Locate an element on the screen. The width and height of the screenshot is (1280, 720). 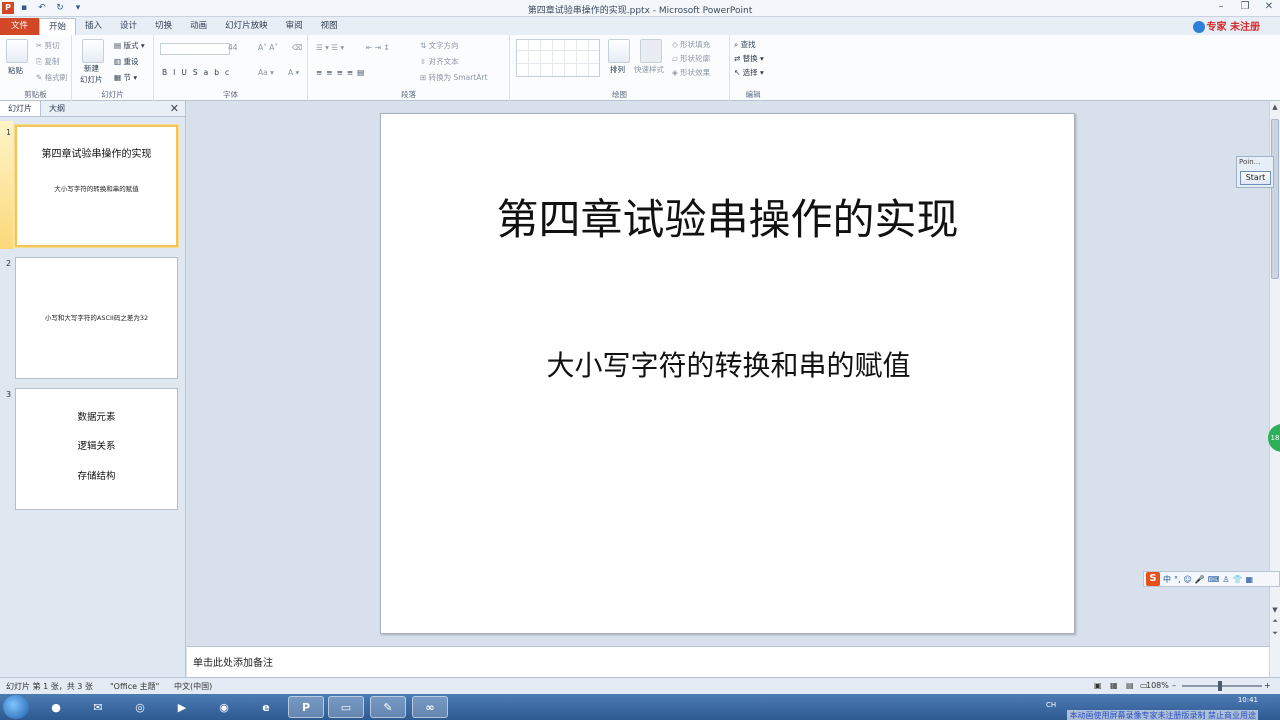
paste-button: 粘贴 is located at coordinates (15, 70).